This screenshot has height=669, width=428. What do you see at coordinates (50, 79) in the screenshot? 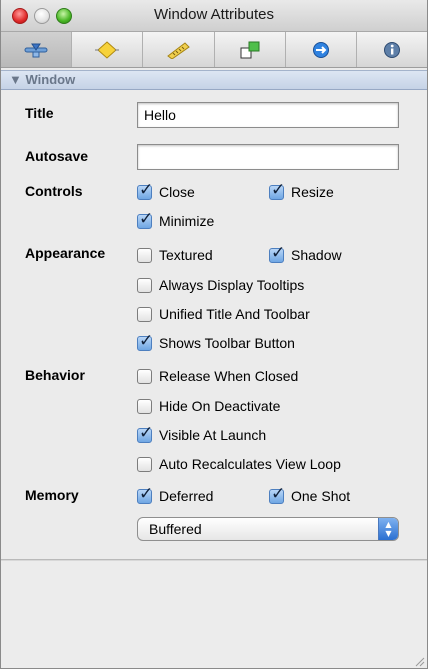
I see `section-title: Window` at bounding box center [50, 79].